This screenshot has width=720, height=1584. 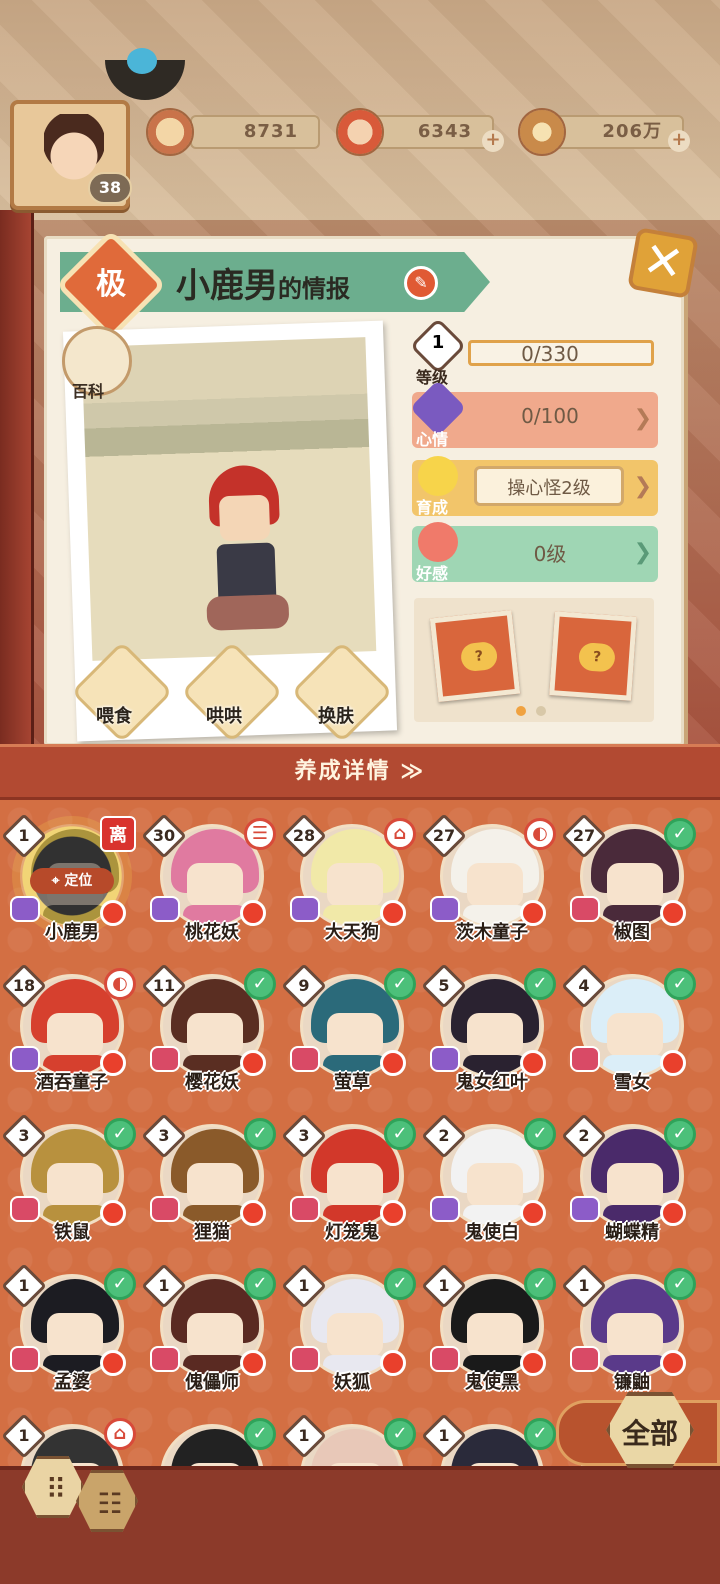 What do you see at coordinates (444, 835) in the screenshot?
I see `shikigami-level: 27` at bounding box center [444, 835].